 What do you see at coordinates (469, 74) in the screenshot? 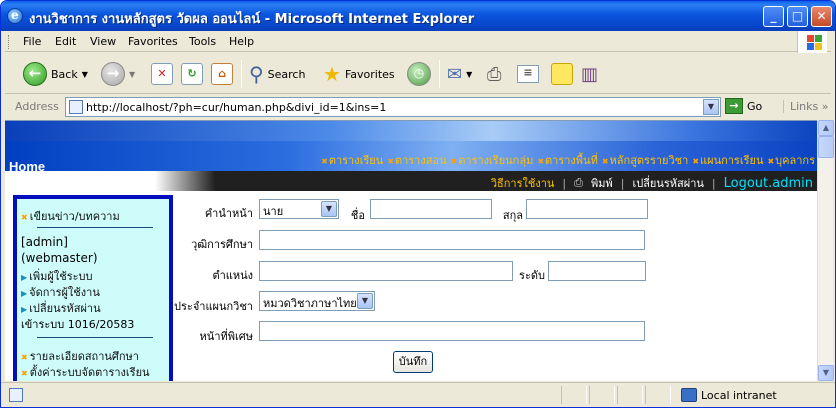
I see `mail-dropdown-icon: ▼` at bounding box center [469, 74].